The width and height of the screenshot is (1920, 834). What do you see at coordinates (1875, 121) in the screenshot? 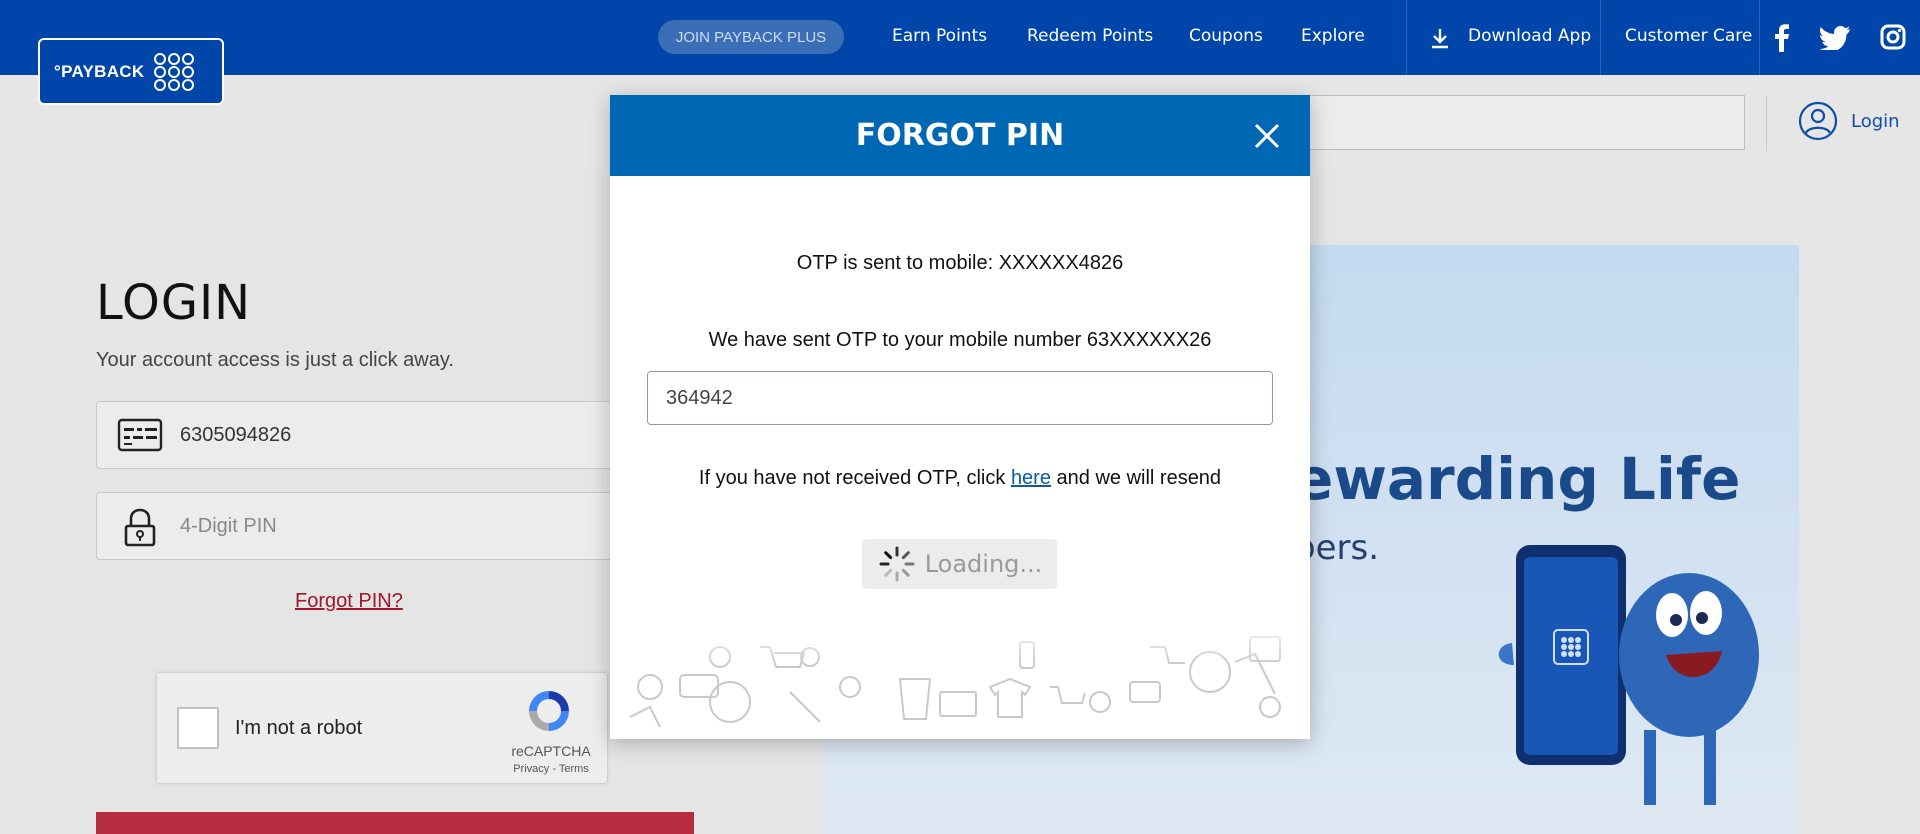
I see `header-login-link: Login` at bounding box center [1875, 121].